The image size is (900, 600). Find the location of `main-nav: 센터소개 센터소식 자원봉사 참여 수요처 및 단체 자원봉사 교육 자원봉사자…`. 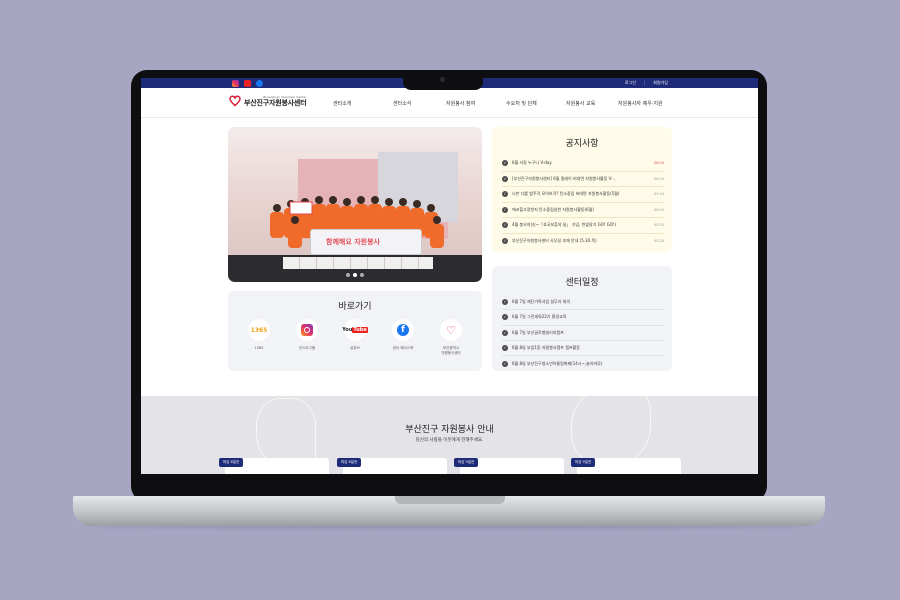

main-nav: 센터소개 센터소식 자원봉사 참여 수요처 및 단체 자원봉사 교육 자원봉사자… is located at coordinates (498, 103).